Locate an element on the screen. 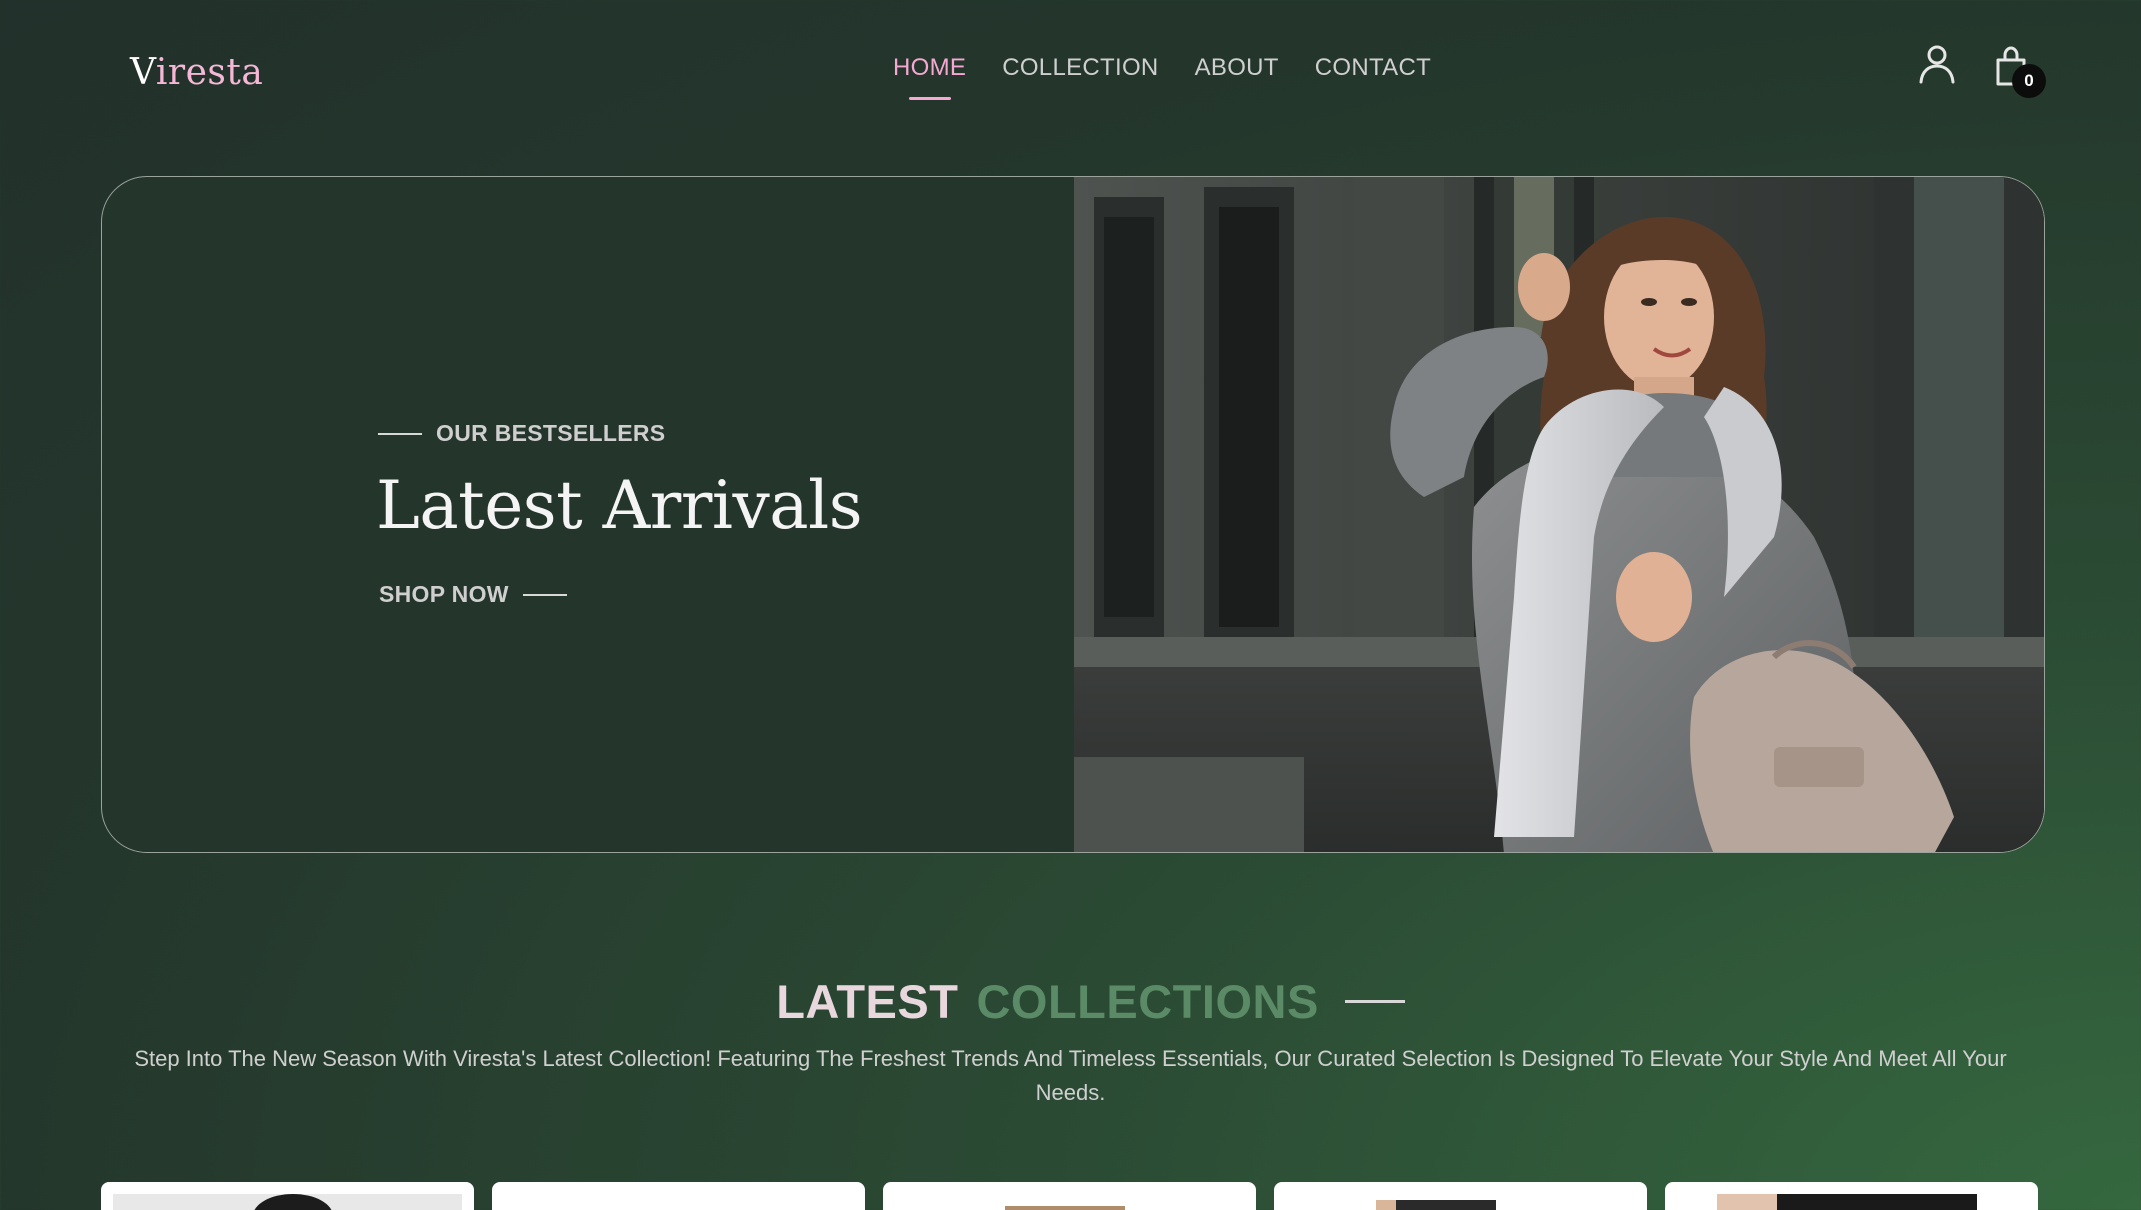  nav-item-collection: COLLECTION is located at coordinates (1080, 68).